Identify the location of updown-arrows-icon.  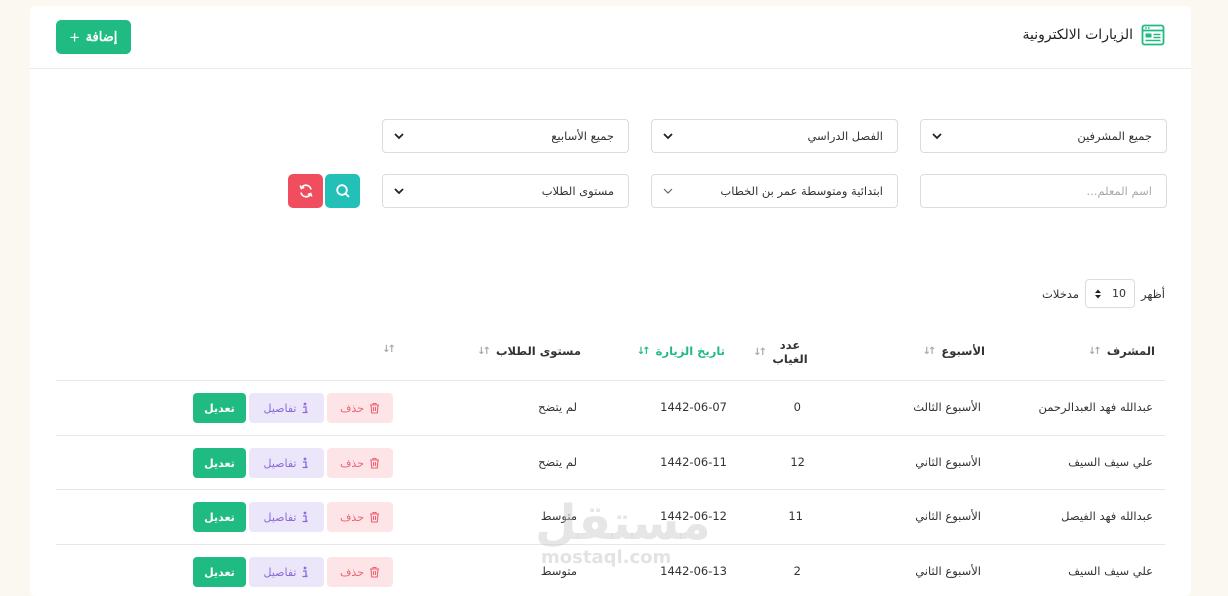
(1098, 293).